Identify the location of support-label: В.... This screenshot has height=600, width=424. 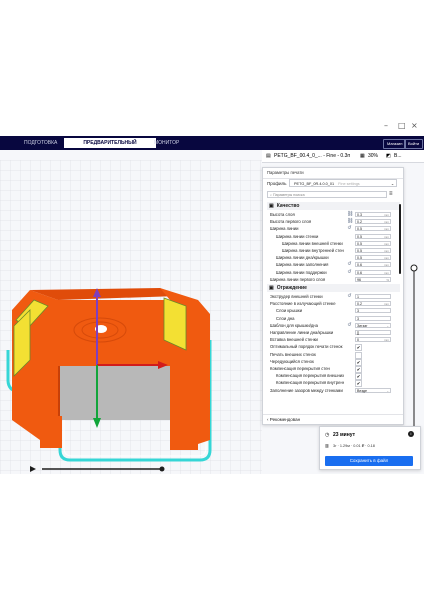
(398, 156).